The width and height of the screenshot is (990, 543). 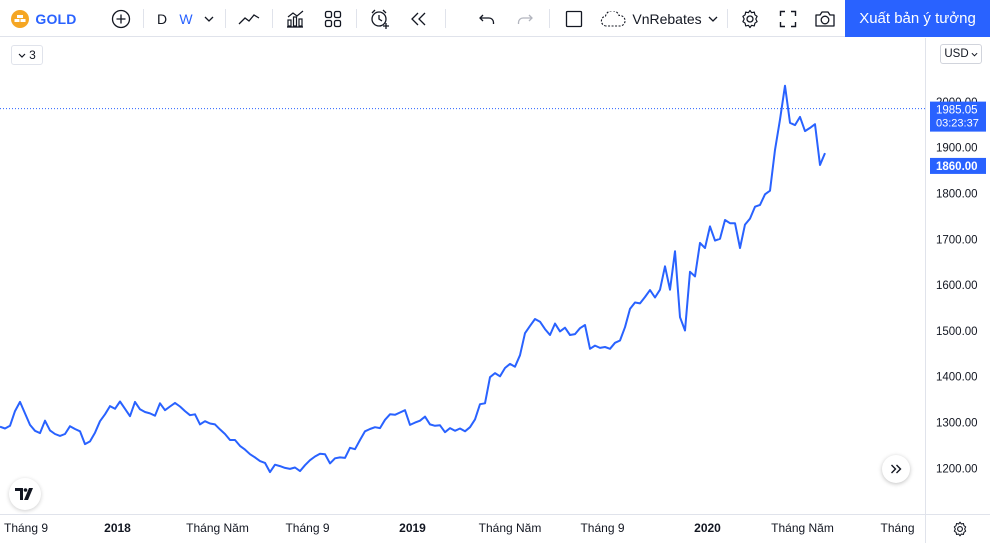 What do you see at coordinates (957, 424) in the screenshot?
I see `y-tick-label: 1300.00` at bounding box center [957, 424].